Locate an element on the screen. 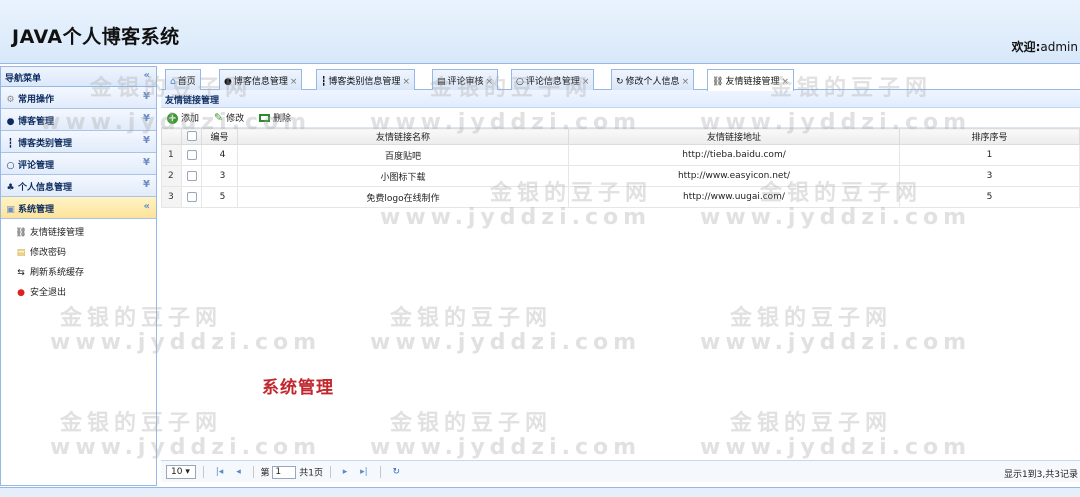  tab-edit-profile: ↻ 修改个人信息 × is located at coordinates (653, 79).